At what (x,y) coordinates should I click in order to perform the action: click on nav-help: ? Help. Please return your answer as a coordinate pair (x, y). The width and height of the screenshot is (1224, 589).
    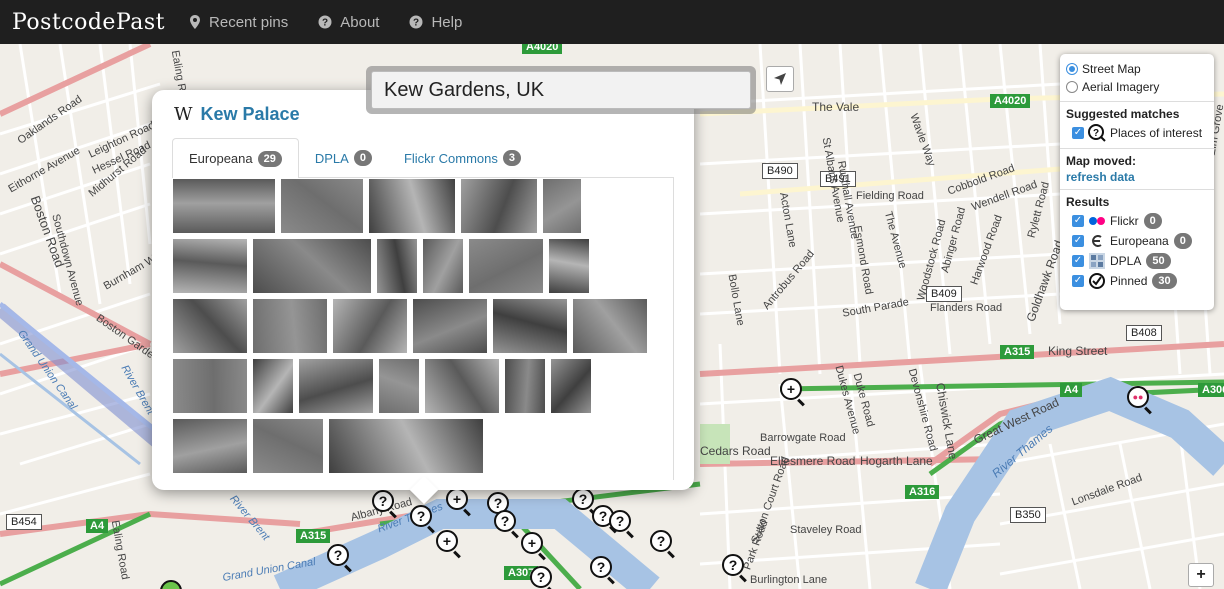
    Looking at the image, I should click on (435, 22).